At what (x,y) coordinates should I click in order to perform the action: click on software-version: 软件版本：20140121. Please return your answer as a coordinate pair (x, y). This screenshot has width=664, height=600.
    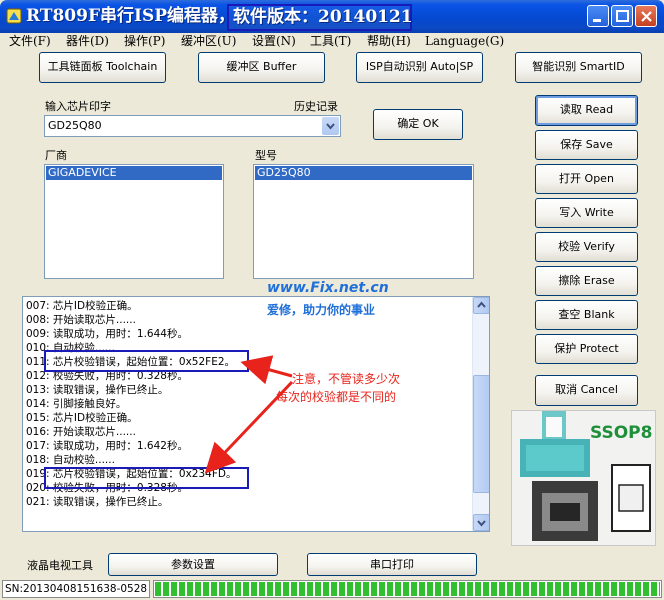
    Looking at the image, I should click on (320, 17).